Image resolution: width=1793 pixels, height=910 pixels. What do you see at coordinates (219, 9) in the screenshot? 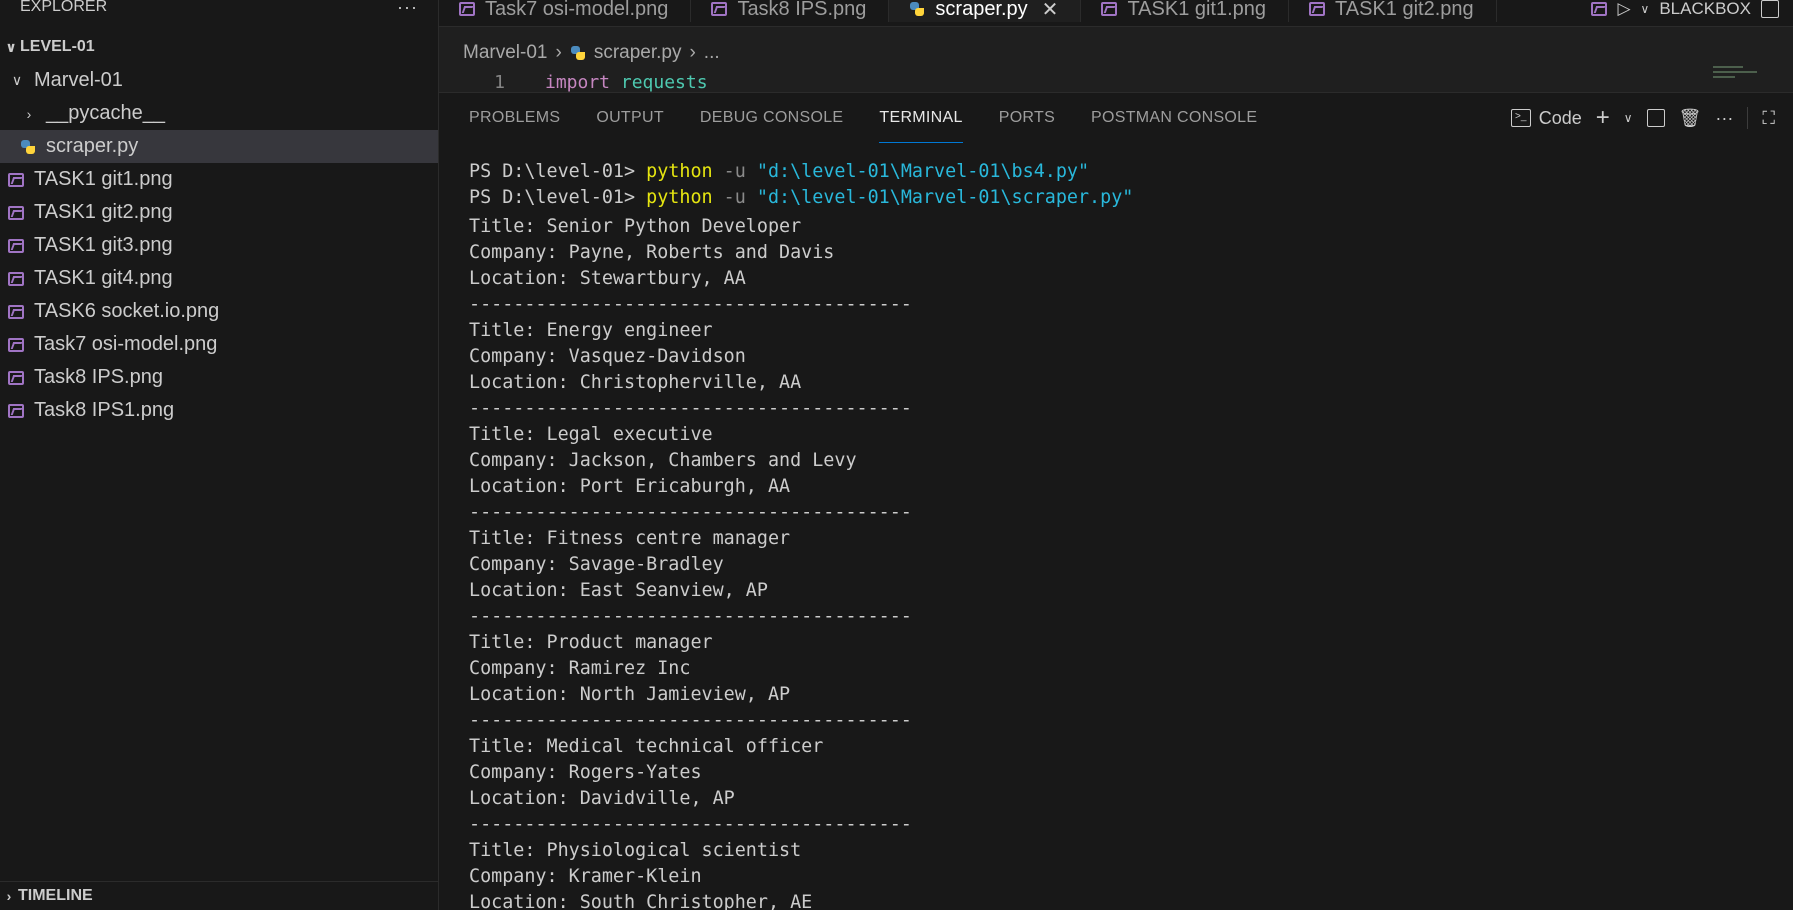
I see `explorer-header: EXPLORER ···` at bounding box center [219, 9].